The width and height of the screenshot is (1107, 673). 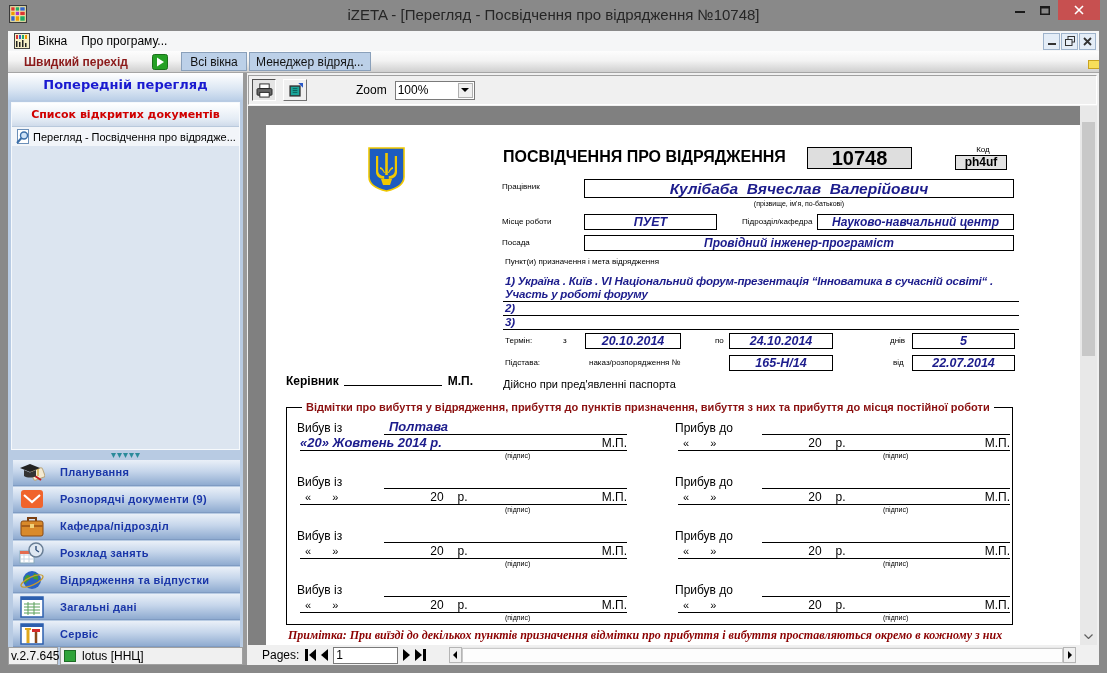 I want to click on printer-icon, so click(x=264, y=90).